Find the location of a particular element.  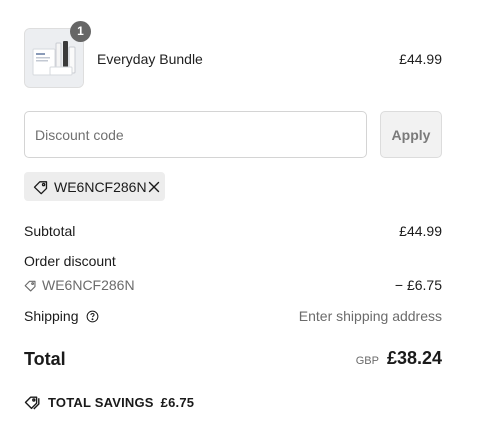

shipping-value: Enter shipping address is located at coordinates (370, 316).